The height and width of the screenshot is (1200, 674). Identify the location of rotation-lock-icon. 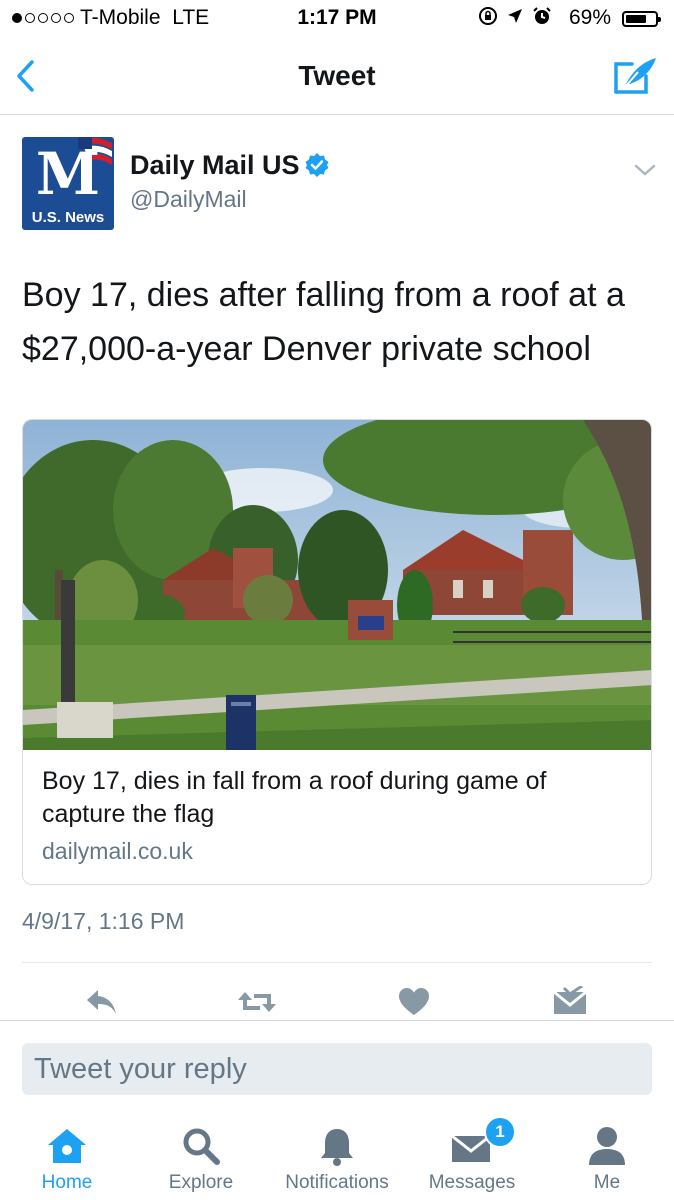
(488, 16).